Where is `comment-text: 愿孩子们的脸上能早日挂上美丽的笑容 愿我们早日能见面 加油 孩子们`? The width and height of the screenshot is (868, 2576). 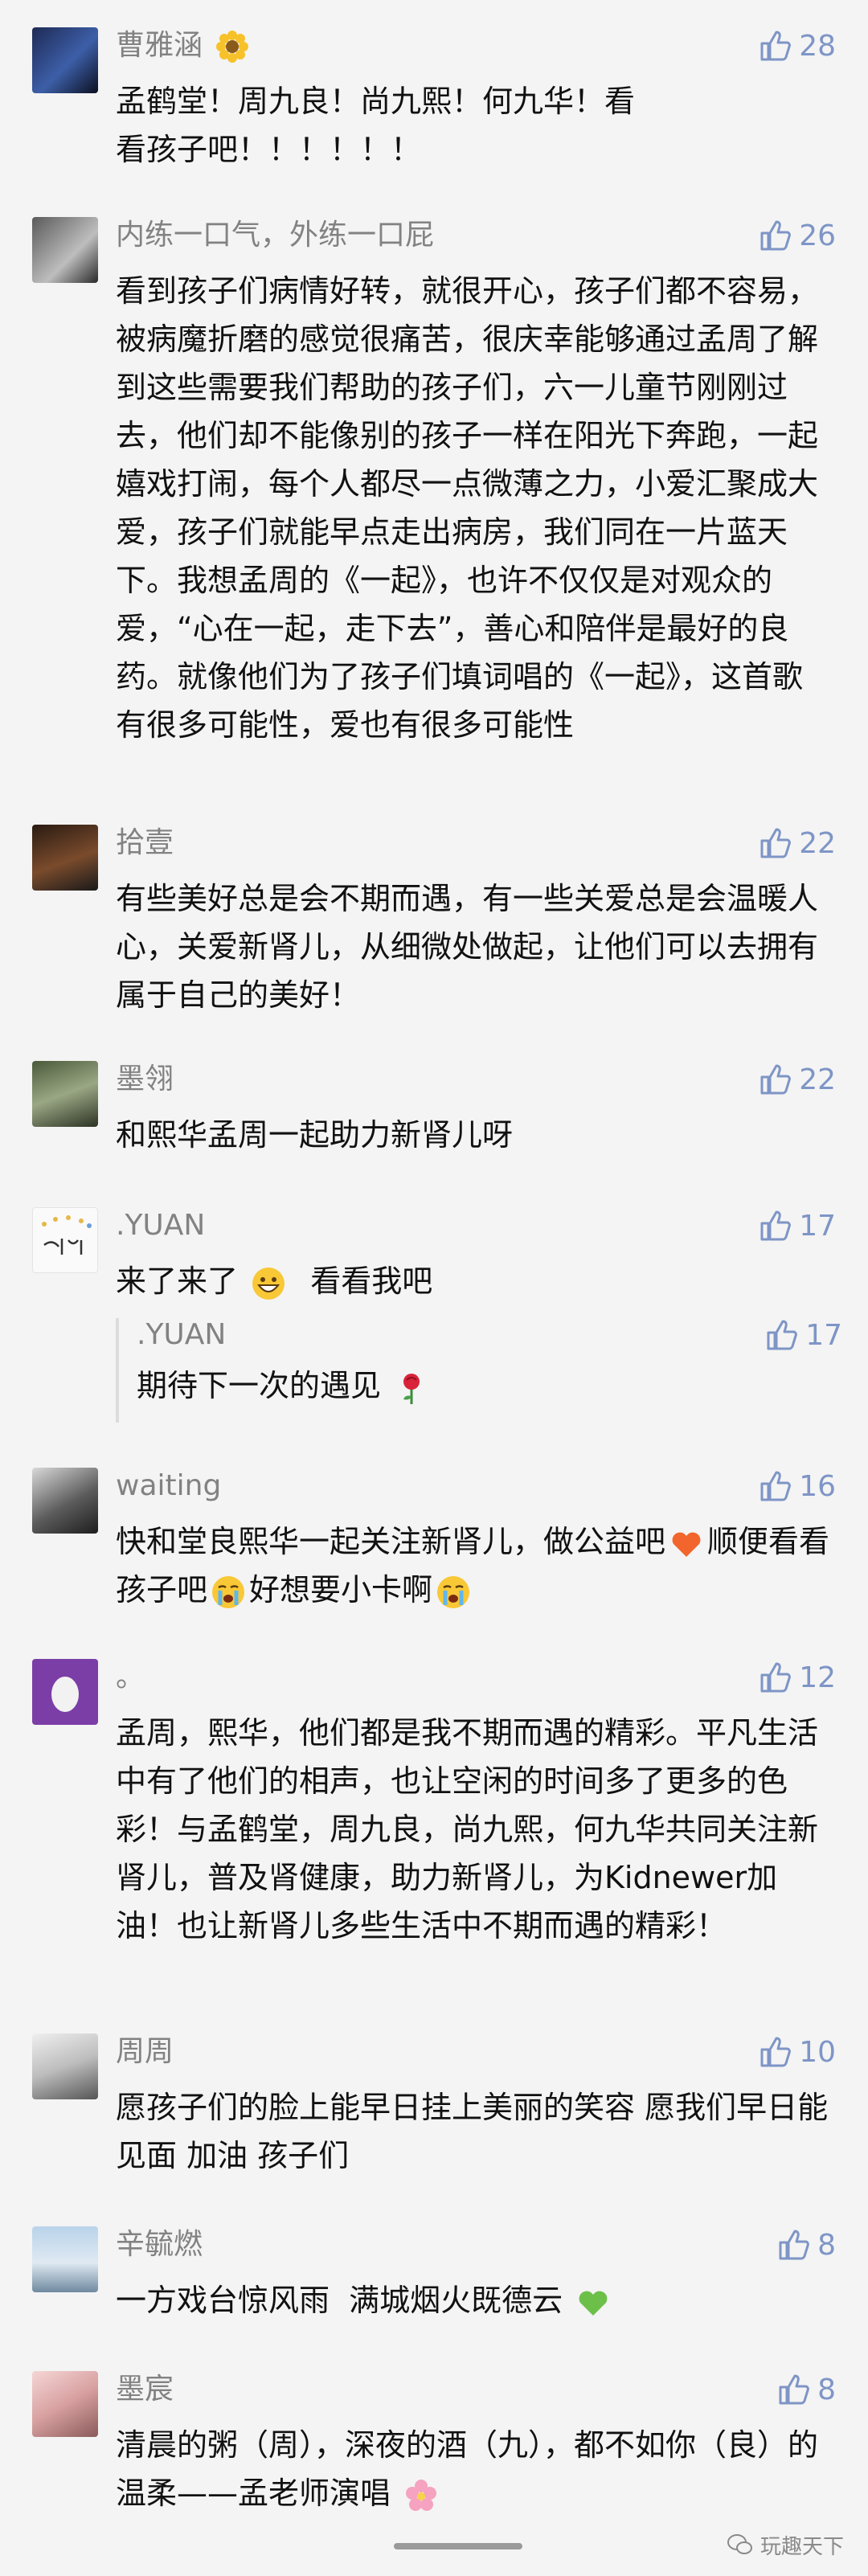 comment-text: 愿孩子们的脸上能早日挂上美丽的笑容 愿我们早日能见面 加油 孩子们 is located at coordinates (472, 2131).